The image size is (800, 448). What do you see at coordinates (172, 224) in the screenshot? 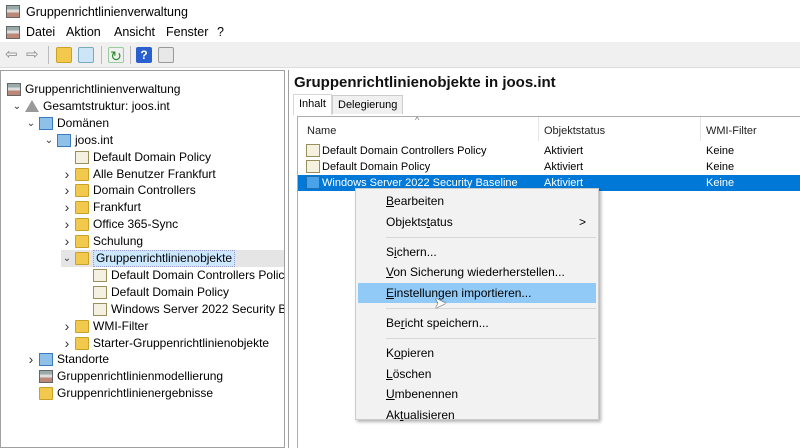
I see `tree-item: › Office 365-Sync` at bounding box center [172, 224].